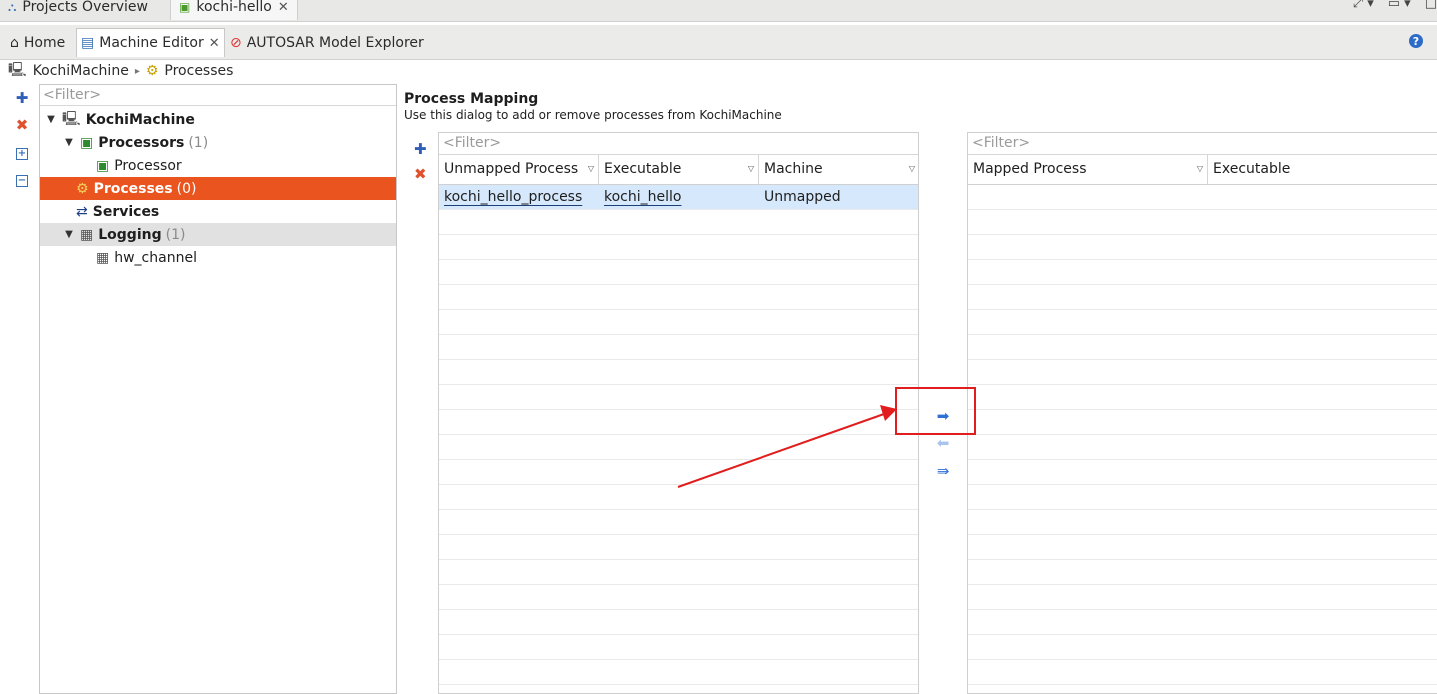 Image resolution: width=1437 pixels, height=694 pixels. Describe the element at coordinates (218, 142) in the screenshot. I see `tree-item-processors: ▼ ▣ Processors (1)` at that location.